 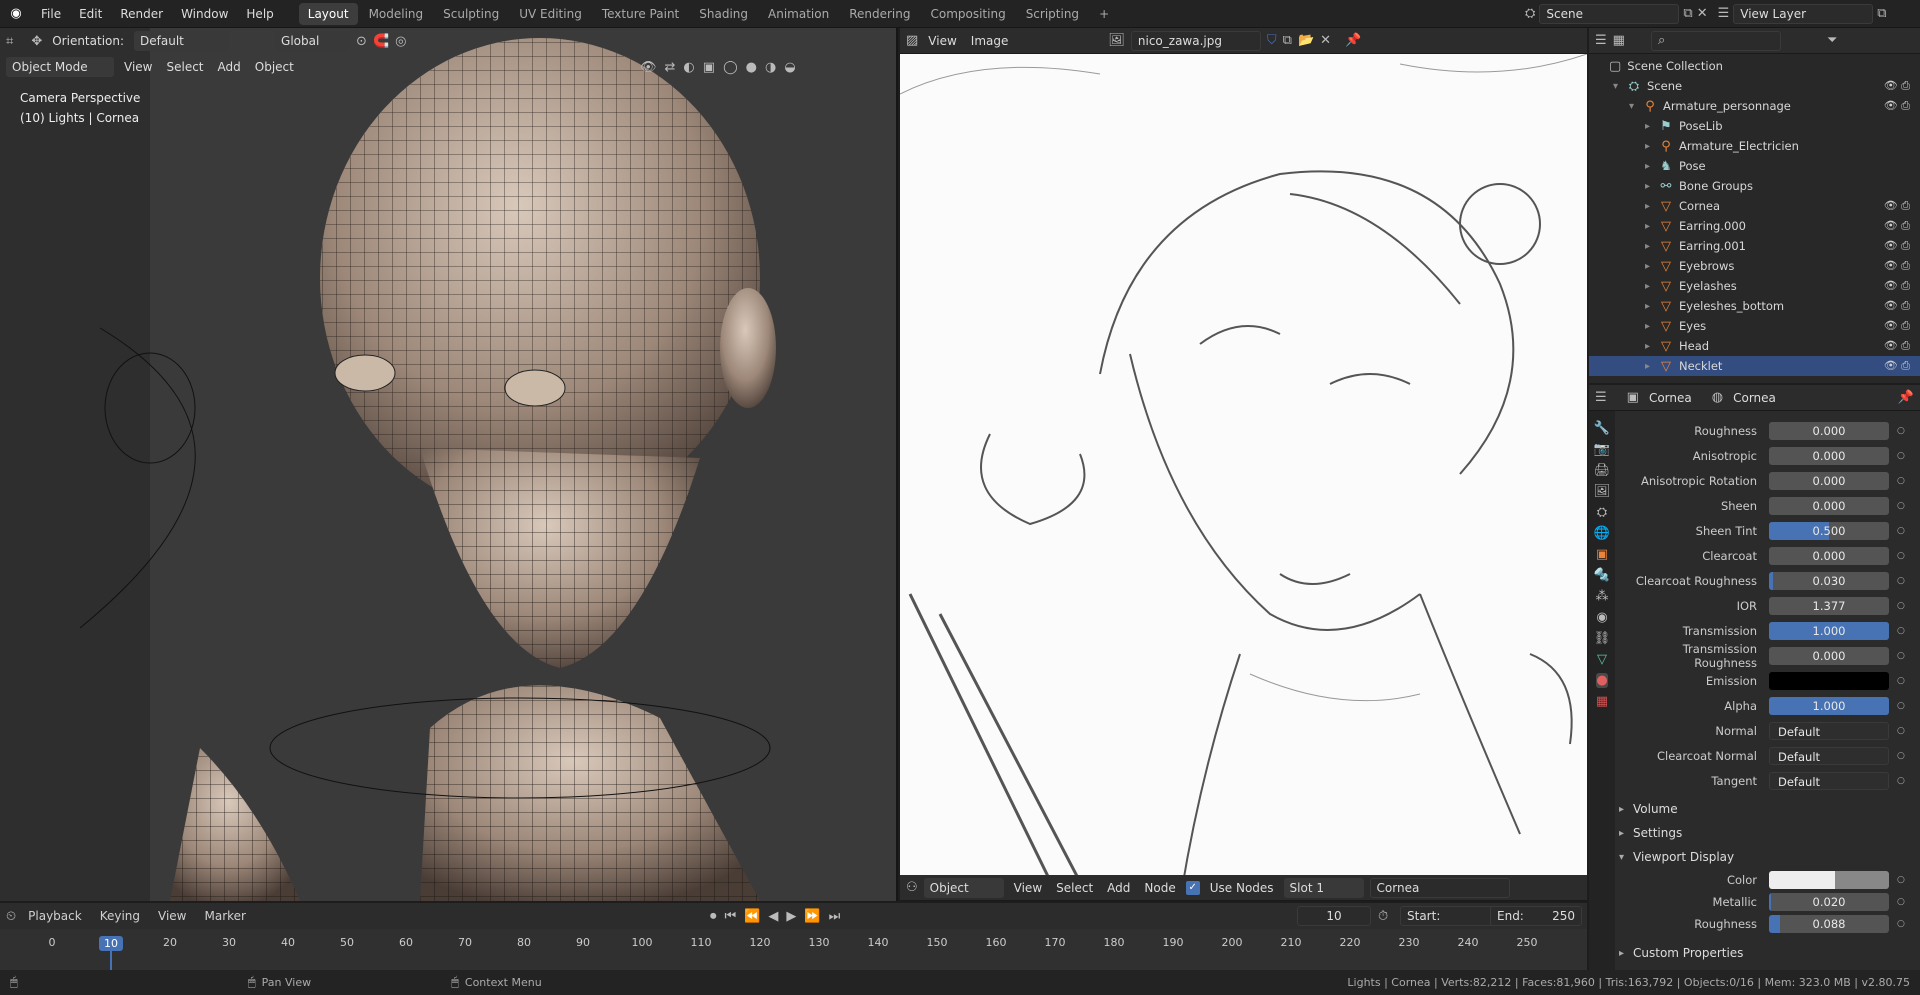 What do you see at coordinates (400, 41) in the screenshot?
I see `proportional-icon: ◎` at bounding box center [400, 41].